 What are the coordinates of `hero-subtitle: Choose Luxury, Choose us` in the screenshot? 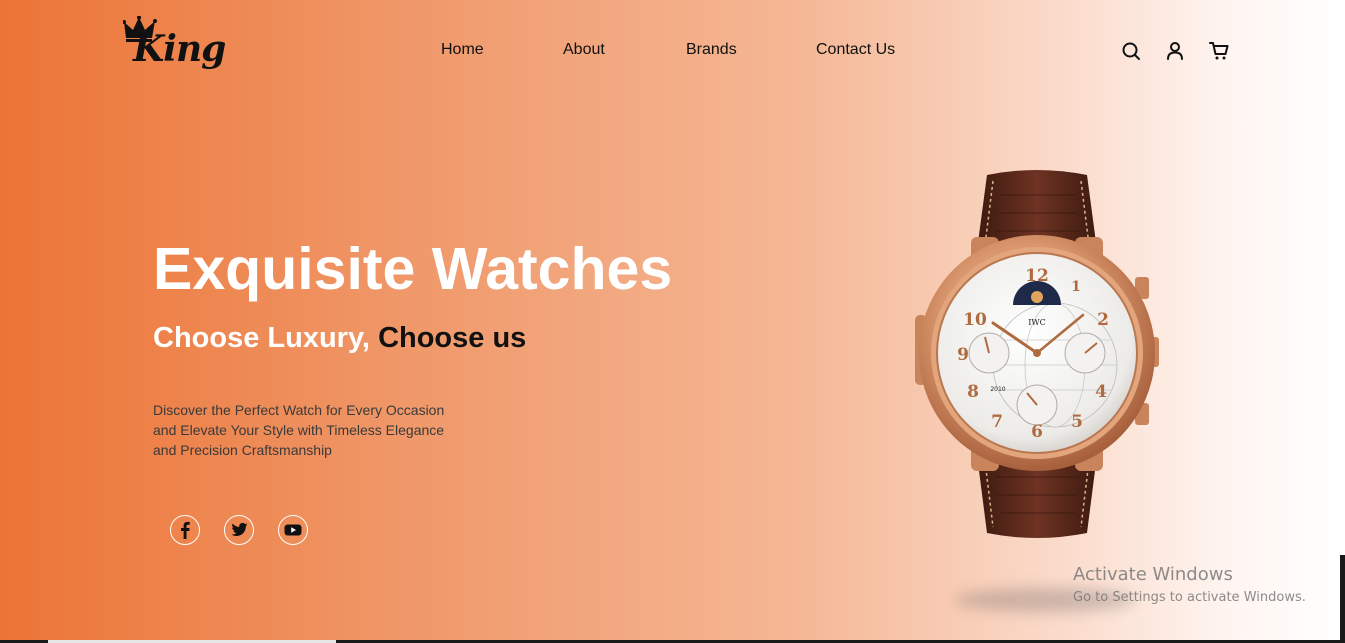 It's located at (339, 338).